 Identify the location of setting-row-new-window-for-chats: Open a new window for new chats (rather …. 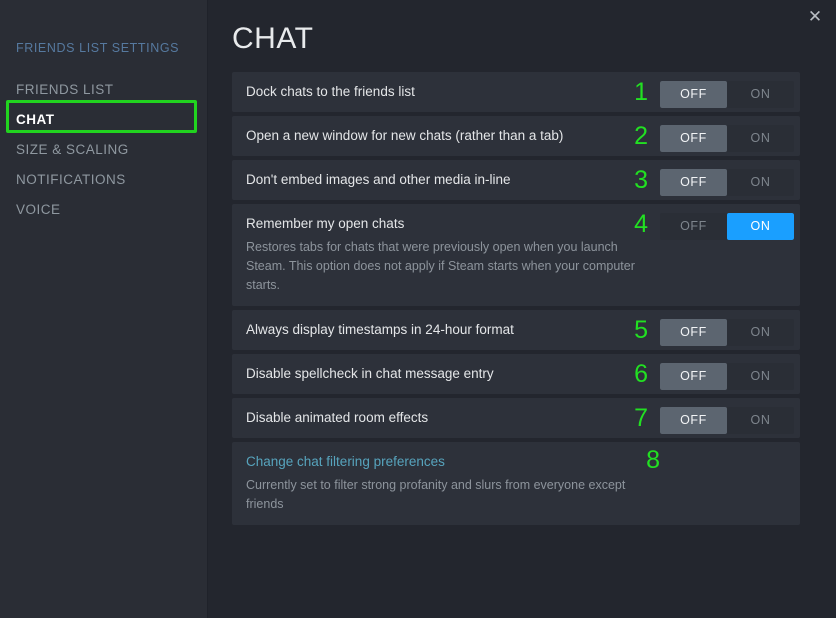
(516, 136).